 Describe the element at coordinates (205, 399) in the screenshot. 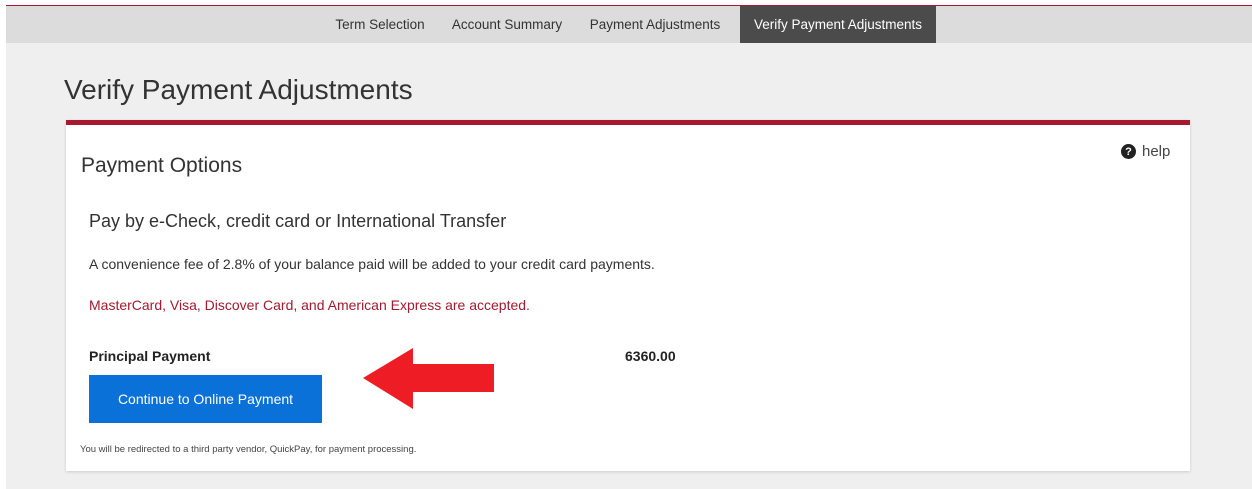

I see `continue-to-online-payment-button: Continue to Online Payment` at that location.